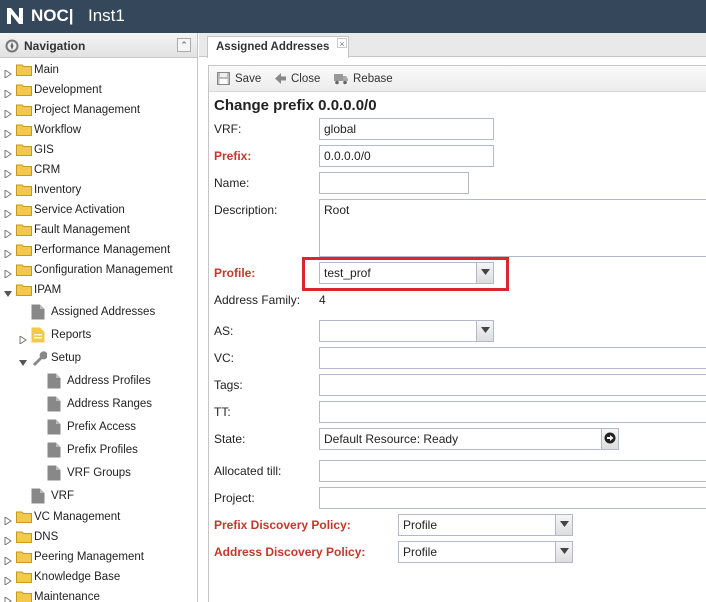 This screenshot has width=706, height=602. Describe the element at coordinates (609, 439) in the screenshot. I see `state-trigger-button` at that location.